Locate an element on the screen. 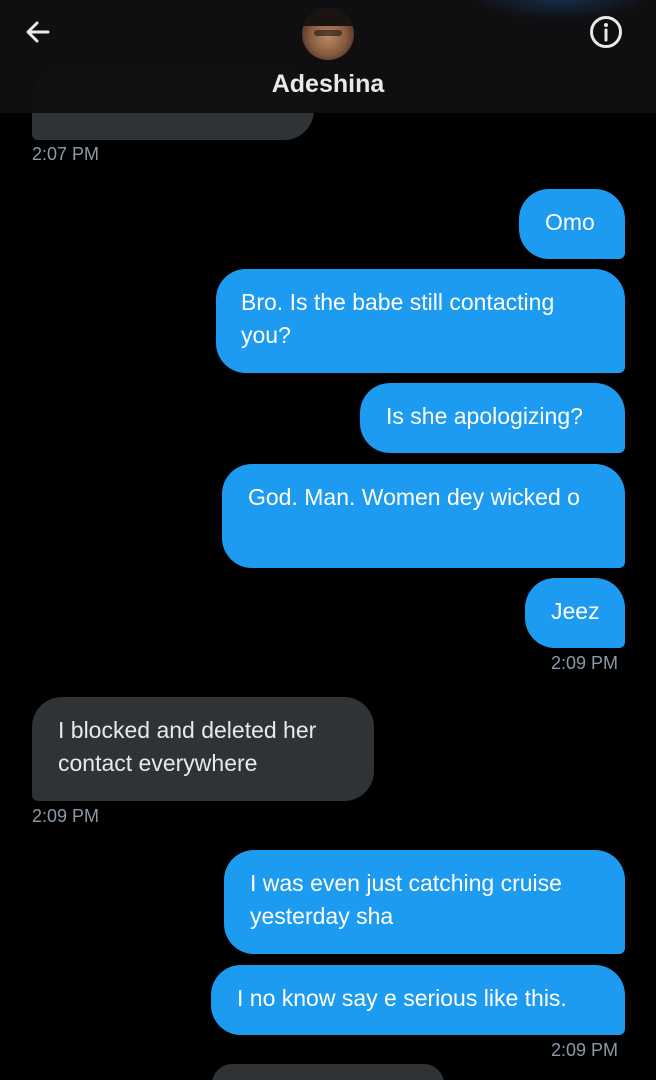 This screenshot has height=1080, width=656. message-bubble-outgoing: I no know say e serious like this. is located at coordinates (418, 1000).